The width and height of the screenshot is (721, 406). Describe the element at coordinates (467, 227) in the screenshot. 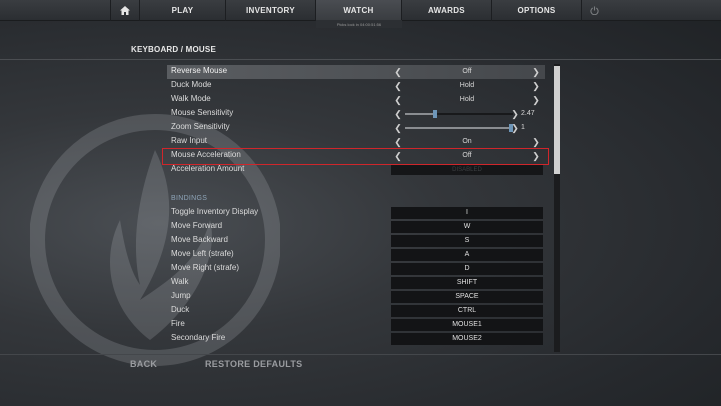

I see `binding-key: W` at that location.